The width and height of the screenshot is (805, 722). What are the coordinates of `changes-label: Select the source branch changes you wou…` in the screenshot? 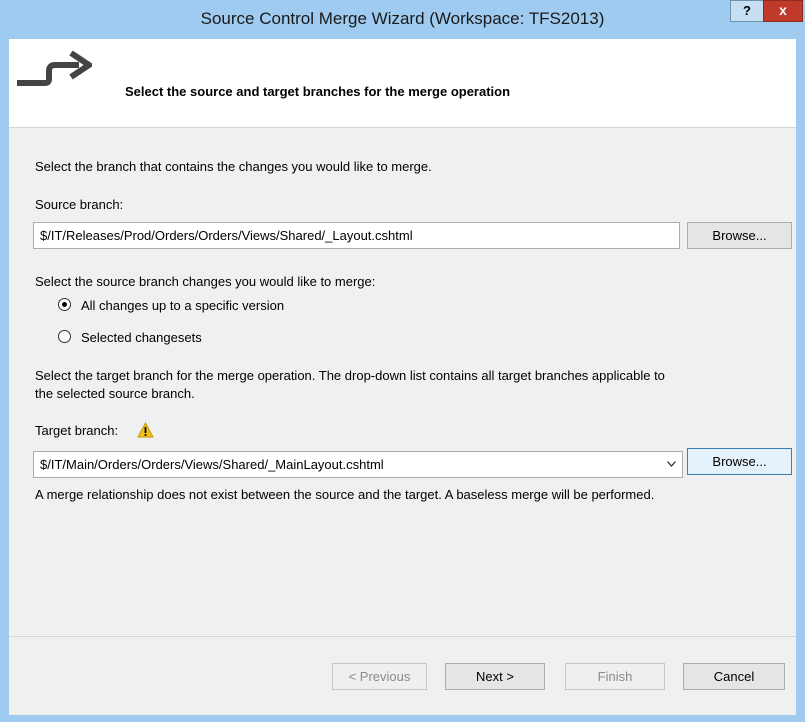 It's located at (205, 281).